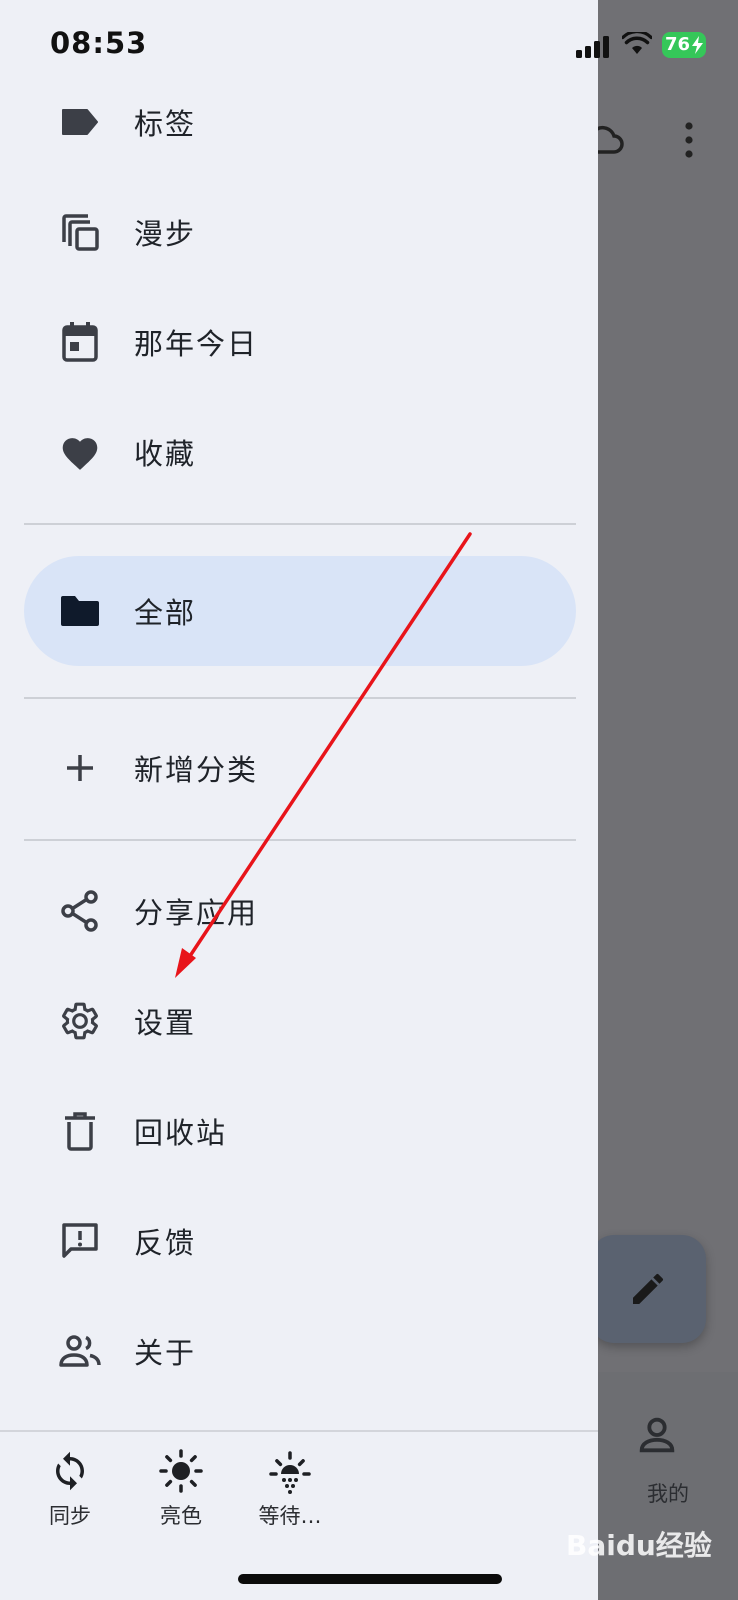 This screenshot has width=738, height=1600. What do you see at coordinates (657, 1435) in the screenshot?
I see `person-icon` at bounding box center [657, 1435].